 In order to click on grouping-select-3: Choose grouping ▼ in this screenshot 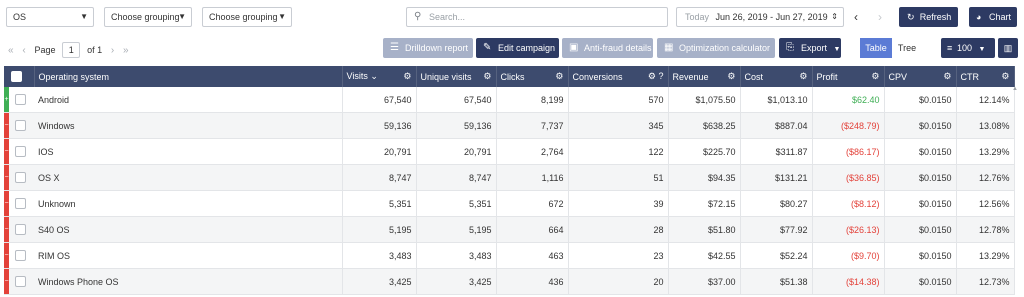, I will do `click(247, 17)`.